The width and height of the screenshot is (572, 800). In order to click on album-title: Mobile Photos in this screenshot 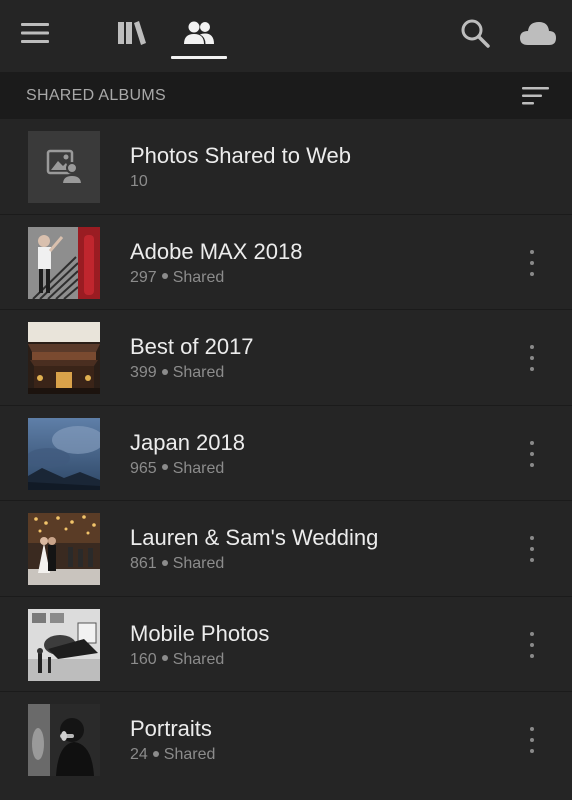, I will do `click(200, 633)`.